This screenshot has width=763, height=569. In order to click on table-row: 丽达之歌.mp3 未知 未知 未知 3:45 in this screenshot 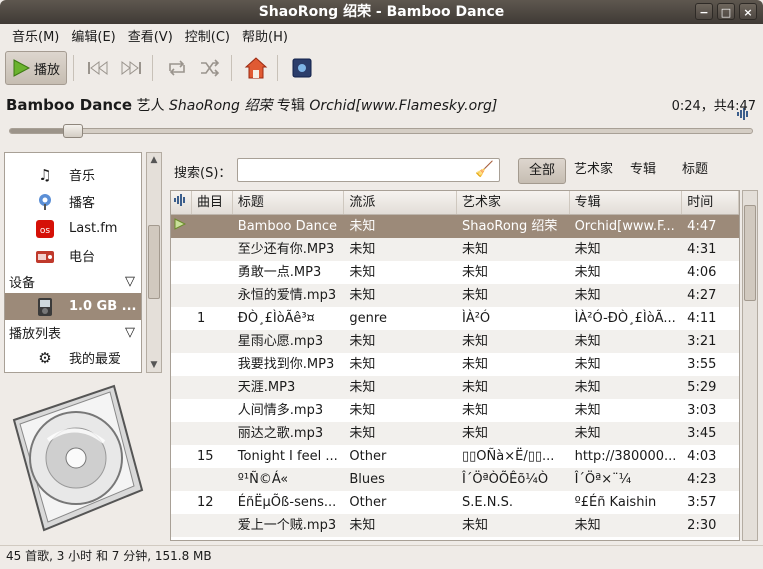, I will do `click(455, 433)`.